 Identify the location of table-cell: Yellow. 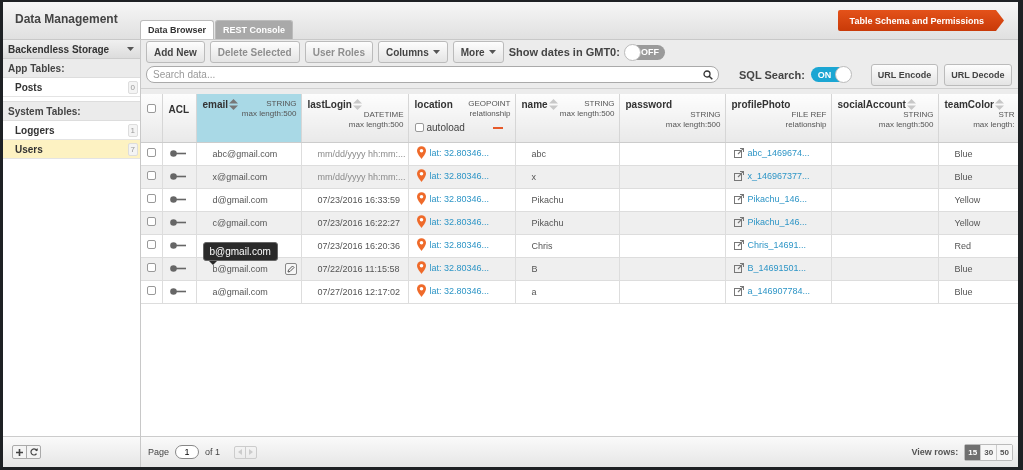
(967, 222).